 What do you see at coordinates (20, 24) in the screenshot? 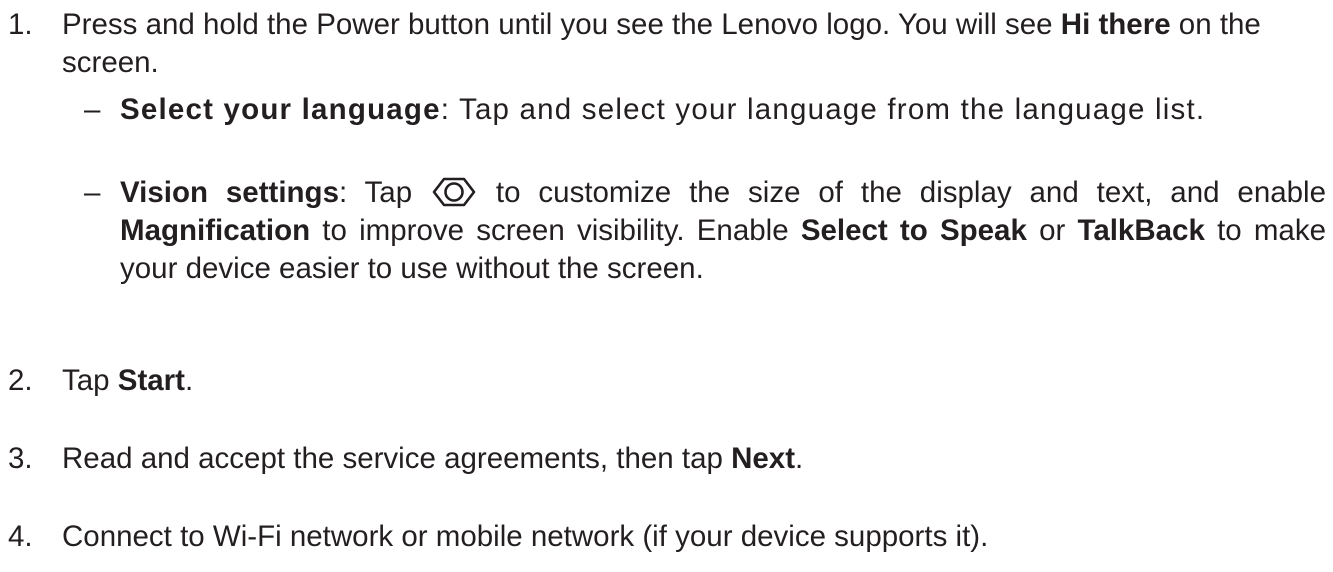
I see `step-number: 1.` at bounding box center [20, 24].